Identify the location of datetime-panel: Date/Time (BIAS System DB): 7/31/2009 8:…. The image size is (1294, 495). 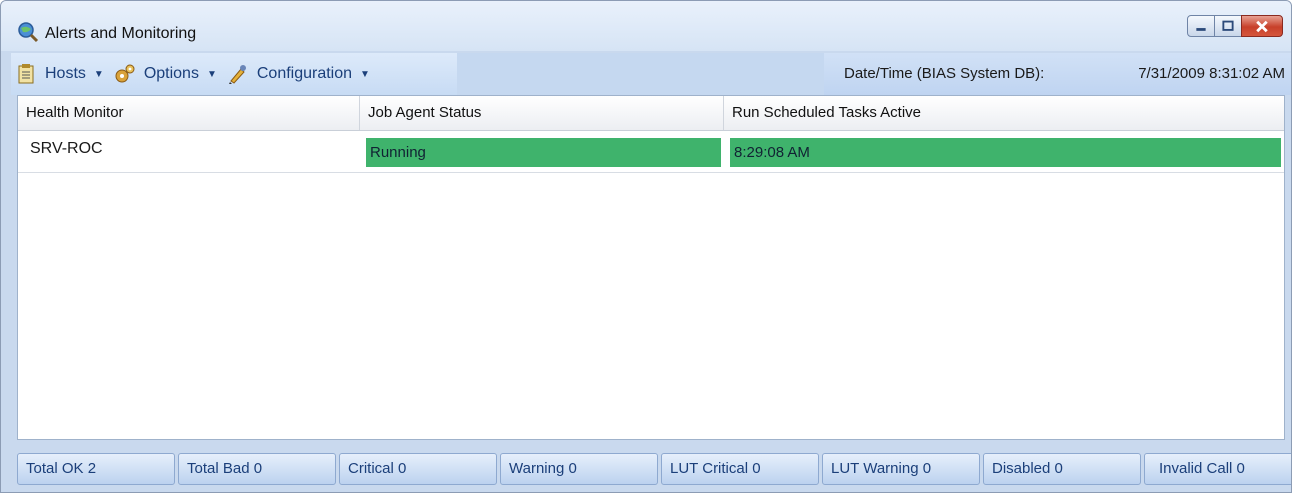
(1057, 74).